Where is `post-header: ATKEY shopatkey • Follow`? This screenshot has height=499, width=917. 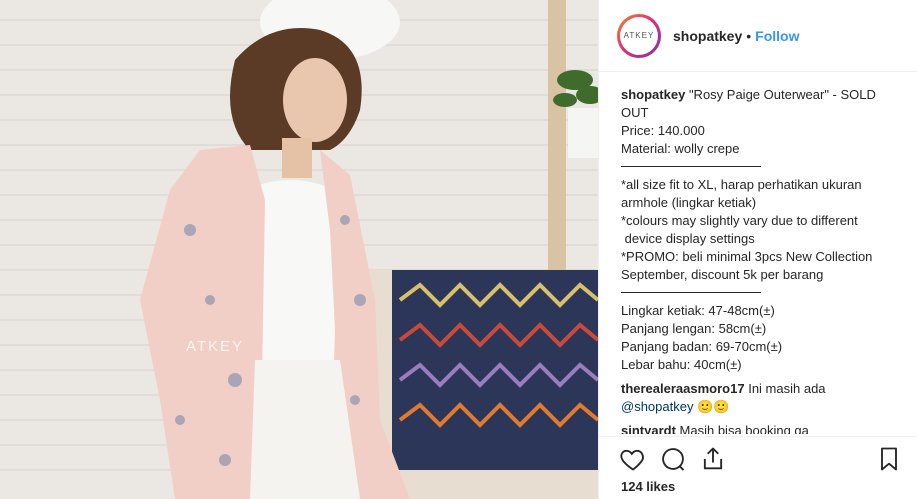
post-header: ATKEY shopatkey • Follow is located at coordinates (758, 36).